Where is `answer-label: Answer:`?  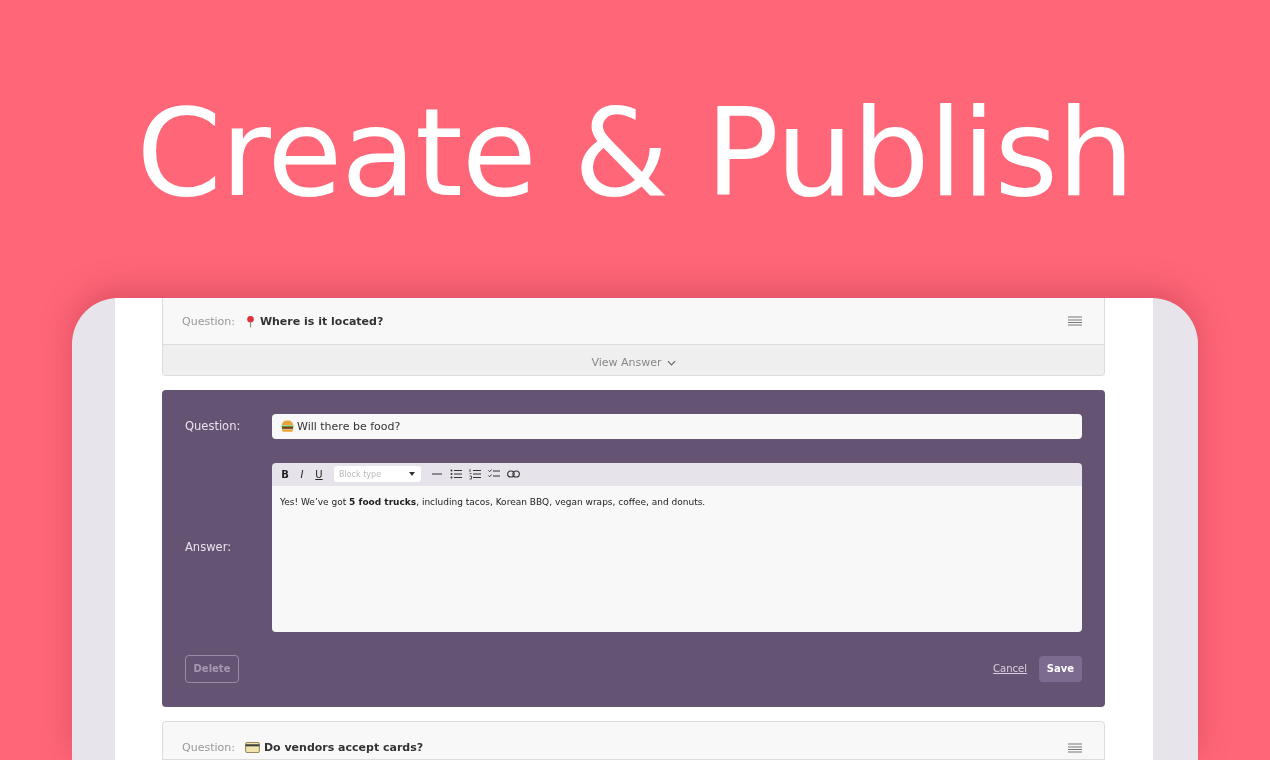
answer-label: Answer: is located at coordinates (209, 547).